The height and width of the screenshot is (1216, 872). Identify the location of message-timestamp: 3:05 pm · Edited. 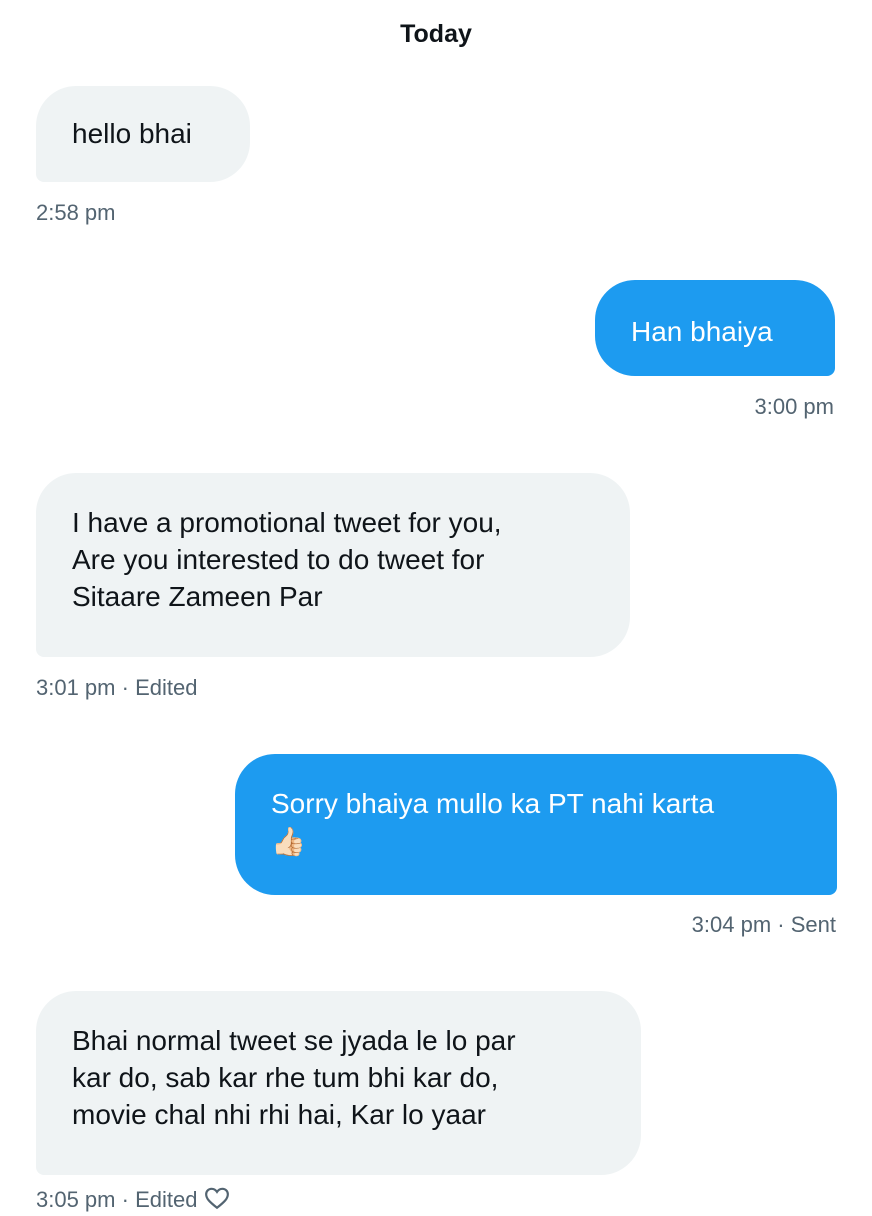
(133, 1201).